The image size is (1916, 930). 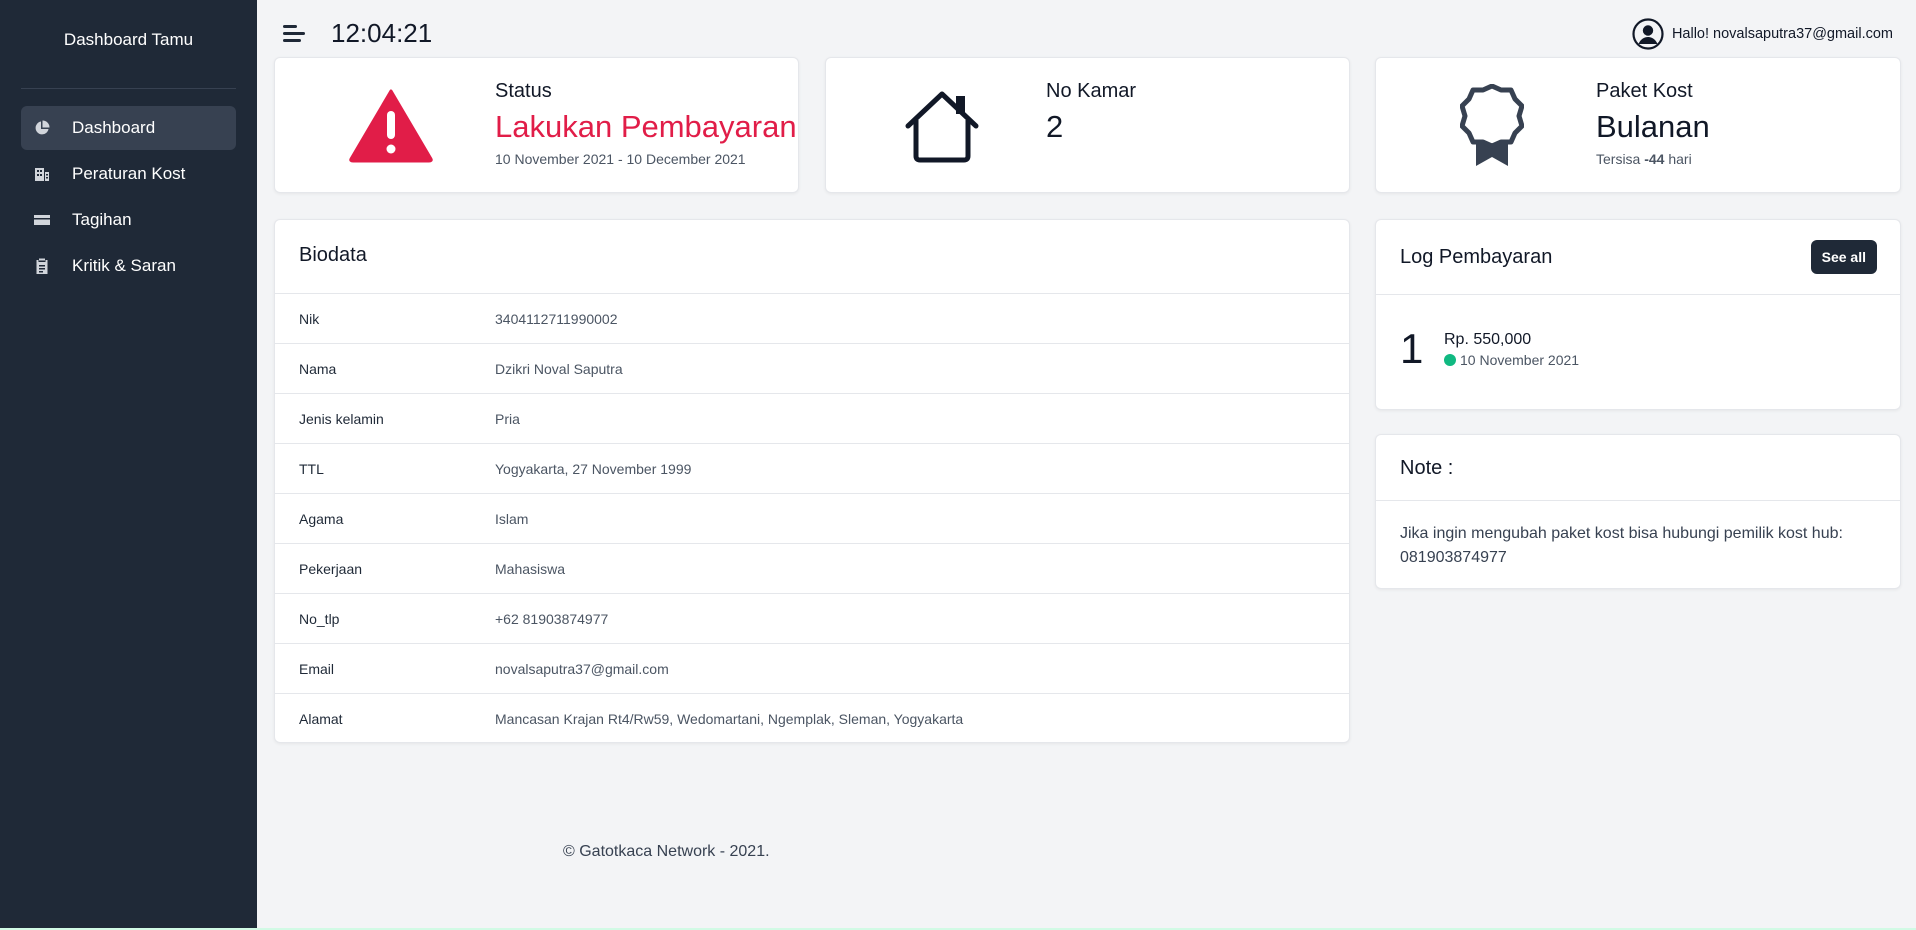 I want to click on row-value: Mahasiswa, so click(x=530, y=568).